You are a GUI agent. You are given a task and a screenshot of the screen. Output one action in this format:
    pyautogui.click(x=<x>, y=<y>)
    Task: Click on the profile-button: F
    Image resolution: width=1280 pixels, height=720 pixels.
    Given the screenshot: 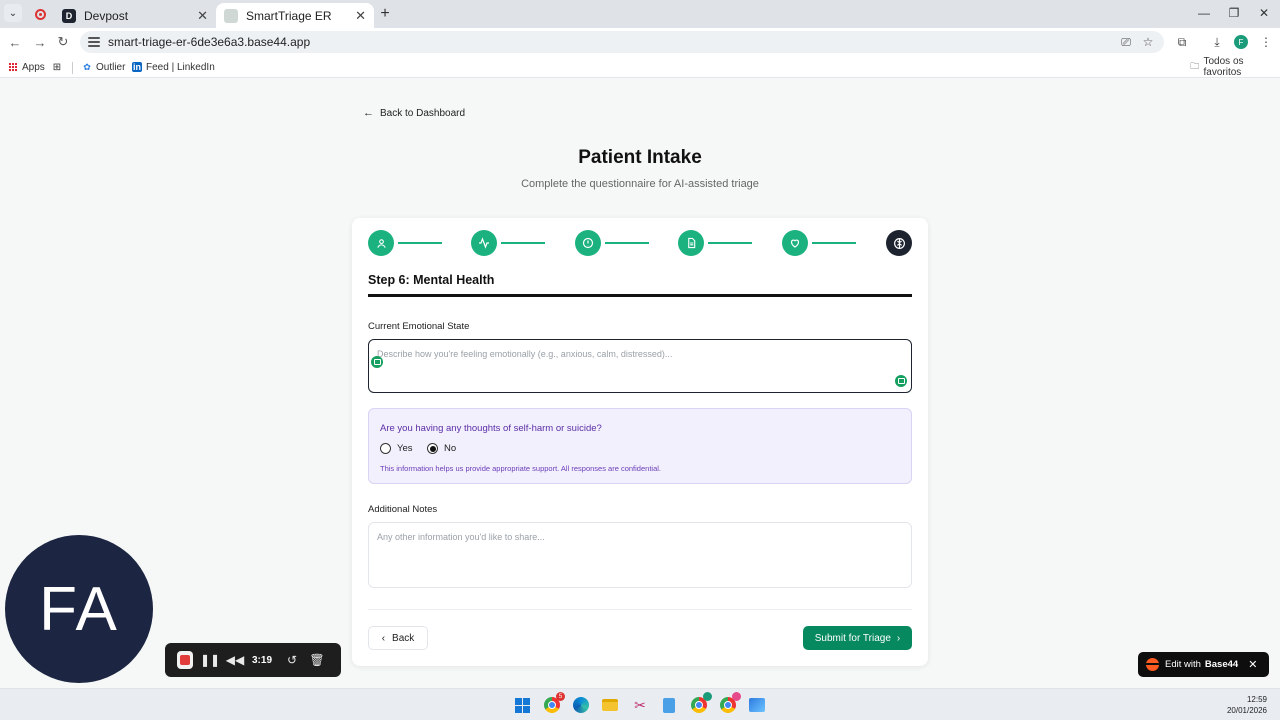 What is the action you would take?
    pyautogui.click(x=1241, y=42)
    